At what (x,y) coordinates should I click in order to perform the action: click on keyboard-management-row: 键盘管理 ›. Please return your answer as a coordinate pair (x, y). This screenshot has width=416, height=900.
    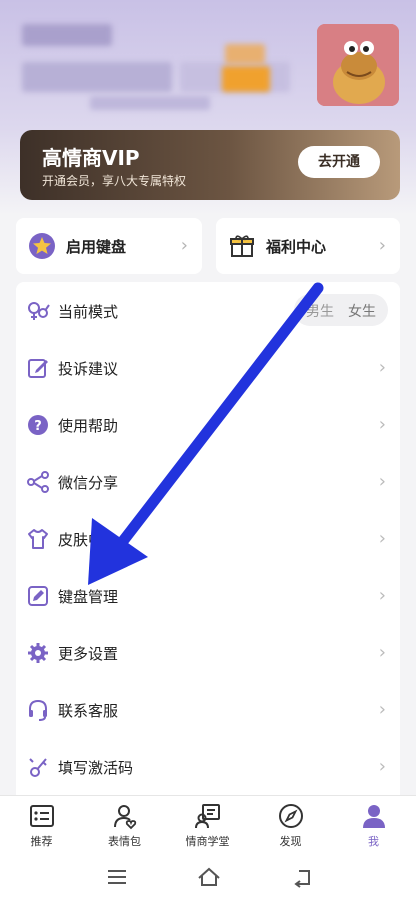
    Looking at the image, I should click on (208, 595).